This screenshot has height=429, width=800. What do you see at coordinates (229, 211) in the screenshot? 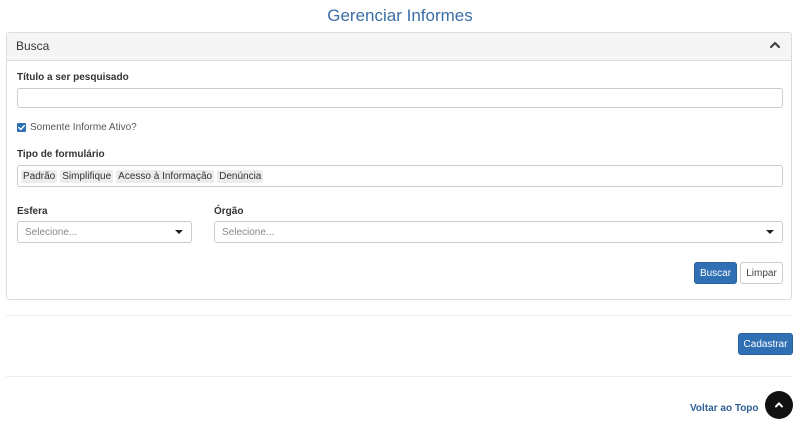
I see `orgao-label: Órgão` at bounding box center [229, 211].